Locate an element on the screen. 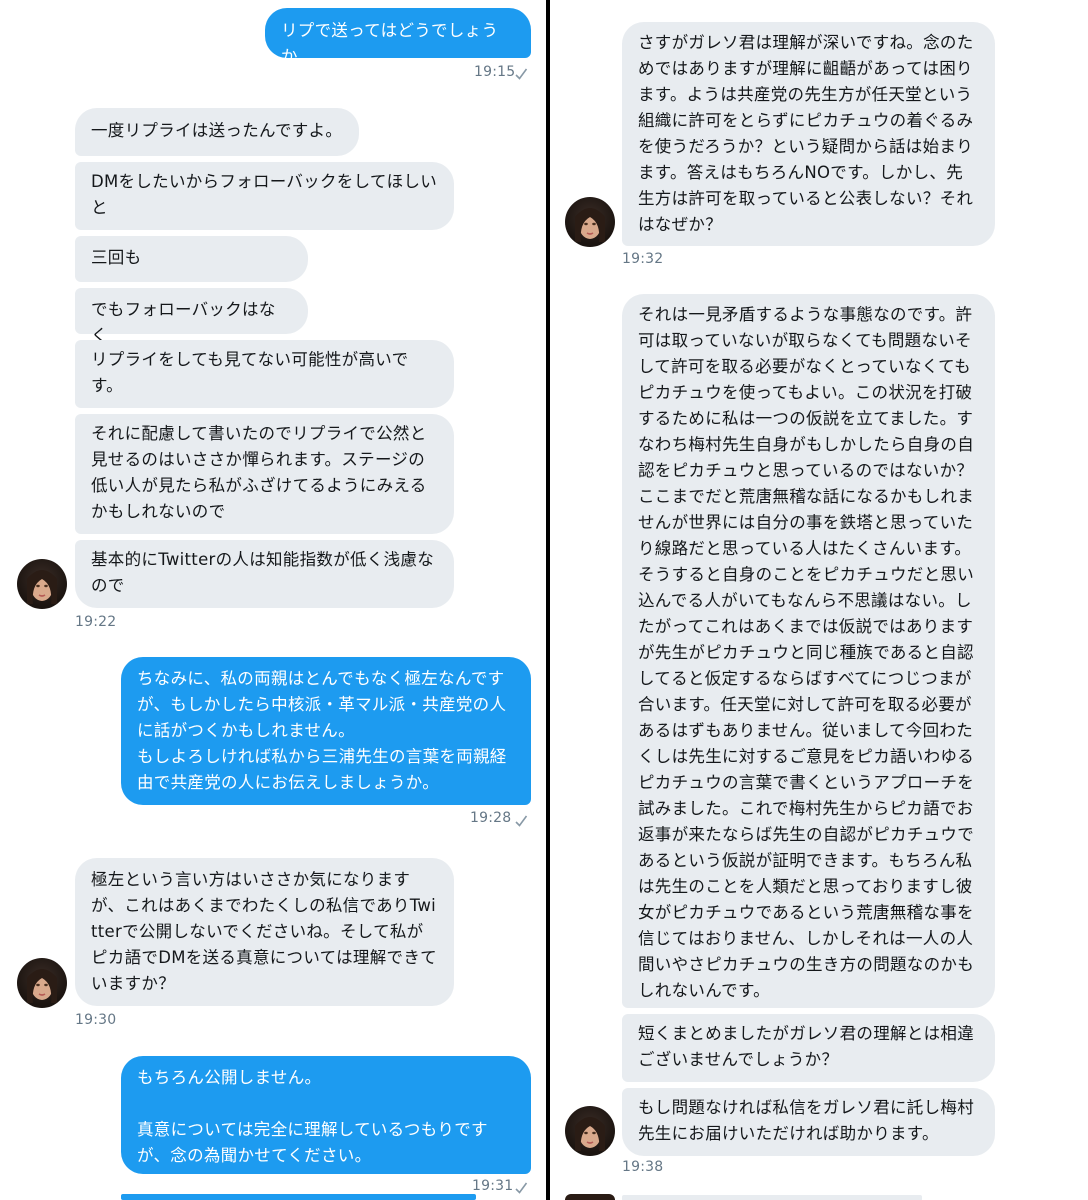 The image size is (1088, 1200). received-message: 基本的にTwitterの人は知能指数が低く浅慮なので is located at coordinates (264, 574).